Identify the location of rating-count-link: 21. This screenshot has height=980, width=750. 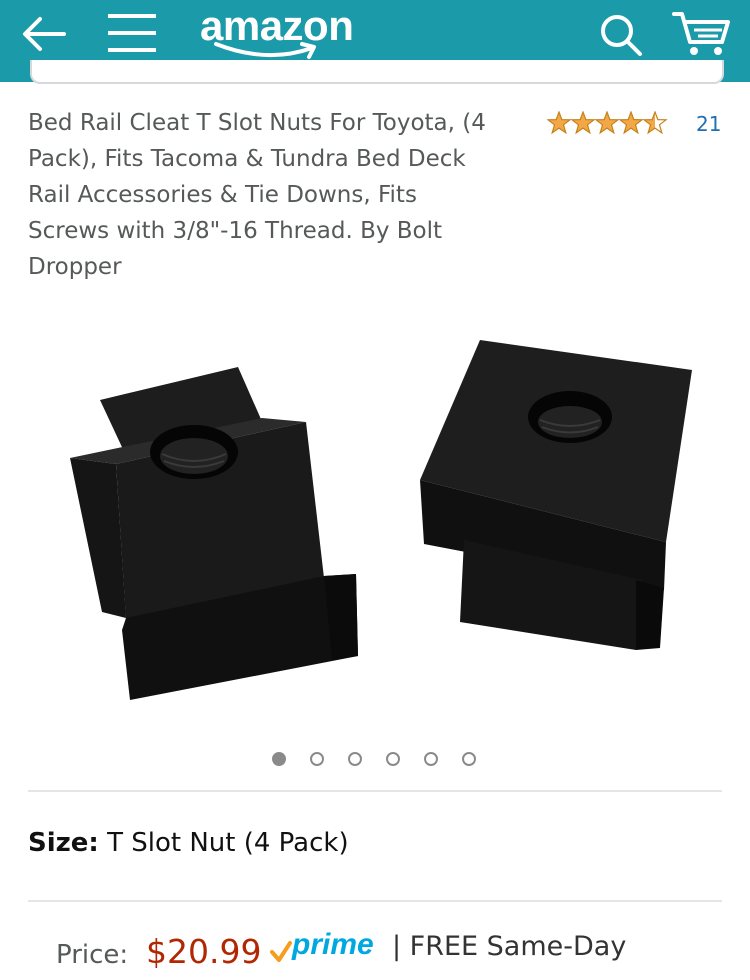
(708, 124).